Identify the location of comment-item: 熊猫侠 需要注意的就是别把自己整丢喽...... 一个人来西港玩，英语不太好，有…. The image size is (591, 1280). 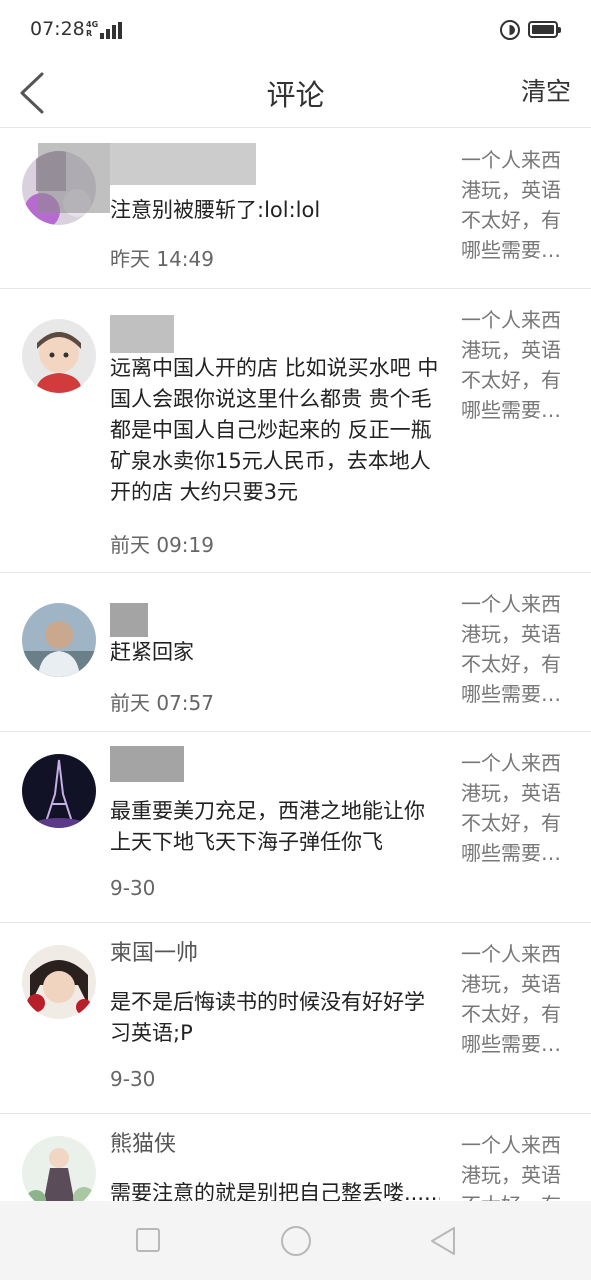
(295, 1157).